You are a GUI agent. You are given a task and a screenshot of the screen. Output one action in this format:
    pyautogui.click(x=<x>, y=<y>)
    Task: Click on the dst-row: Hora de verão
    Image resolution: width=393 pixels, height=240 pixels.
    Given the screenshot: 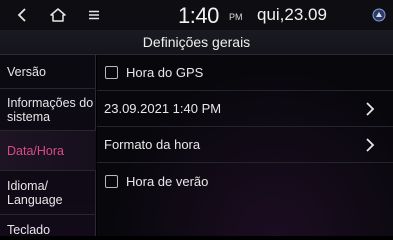 What is the action you would take?
    pyautogui.click(x=245, y=181)
    